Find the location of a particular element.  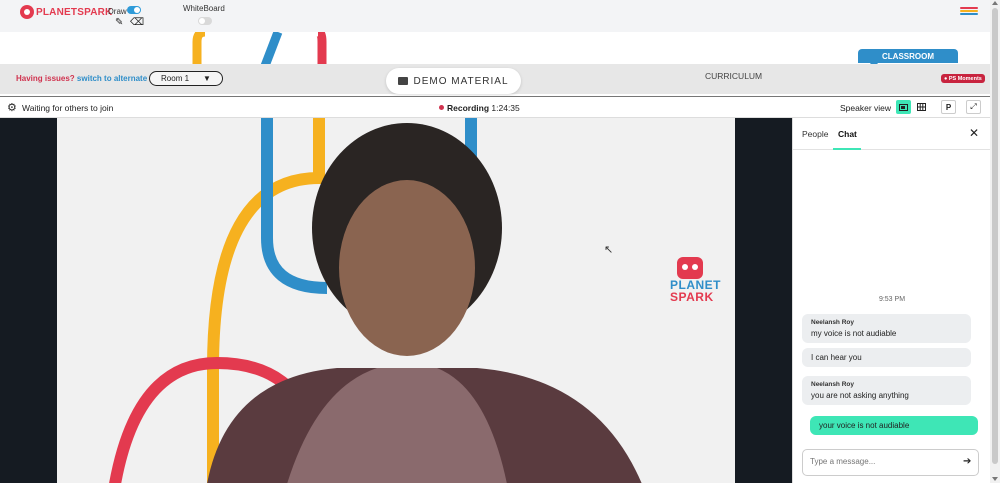

speaker-view-label: Speaker view is located at coordinates (866, 108).